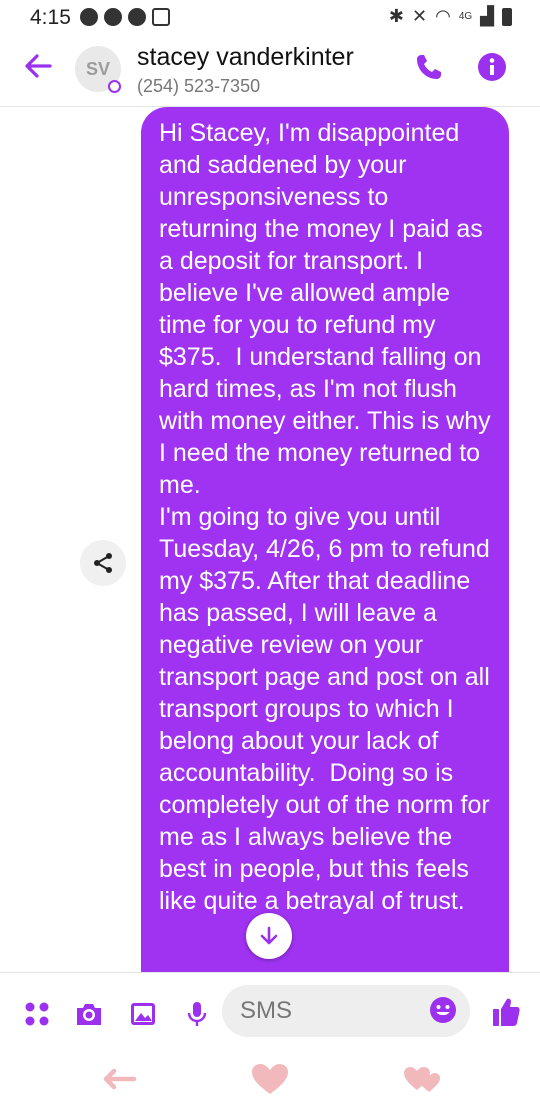 Image resolution: width=540 pixels, height=1110 pixels. Describe the element at coordinates (38, 66) in the screenshot. I see `back-arrow-icon` at that location.